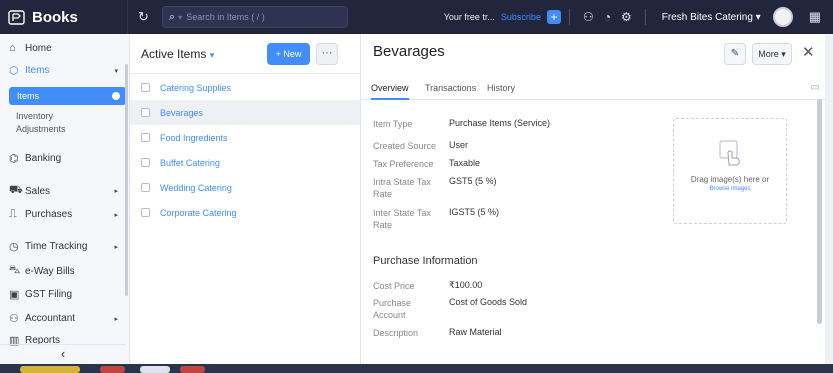 The height and width of the screenshot is (373, 833). Describe the element at coordinates (67, 96) in the screenshot. I see `sidebar-subitem-items: Items` at that location.